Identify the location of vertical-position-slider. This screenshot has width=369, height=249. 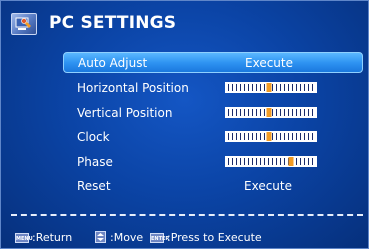
(271, 112).